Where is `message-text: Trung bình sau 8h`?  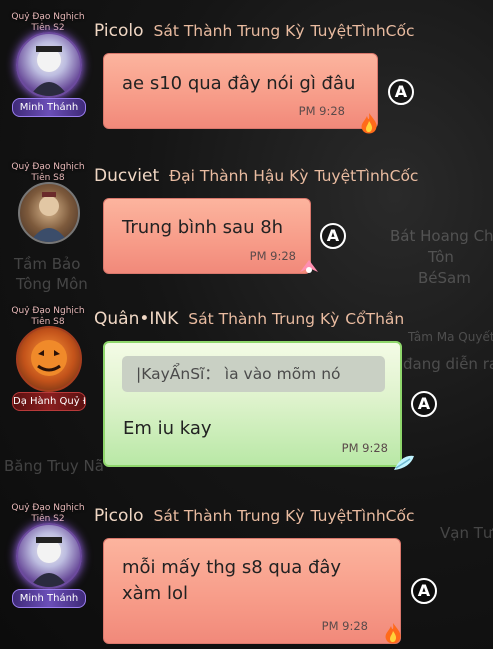
message-text: Trung bình sau 8h is located at coordinates (203, 227).